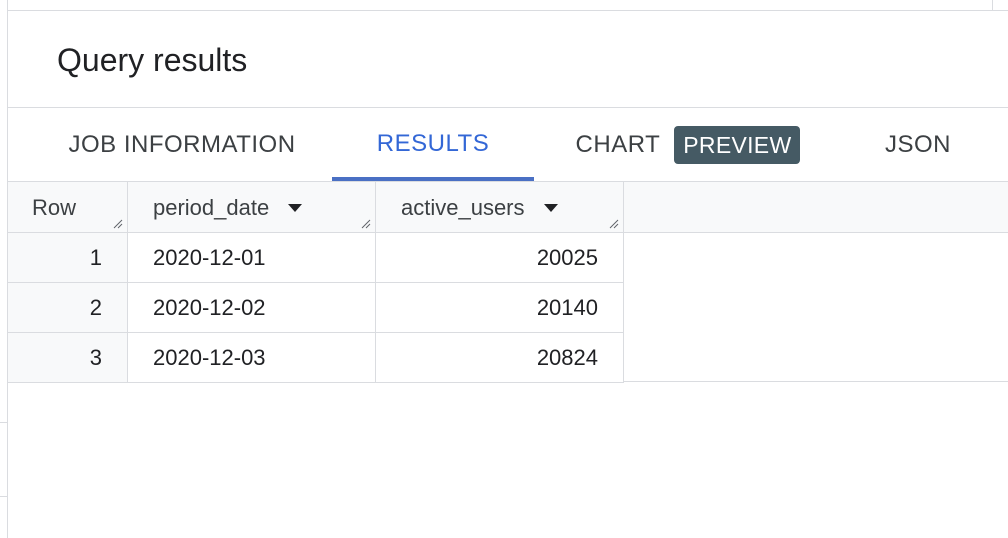  Describe the element at coordinates (252, 357) in the screenshot. I see `cell-period-date: 2020-12-03` at that location.